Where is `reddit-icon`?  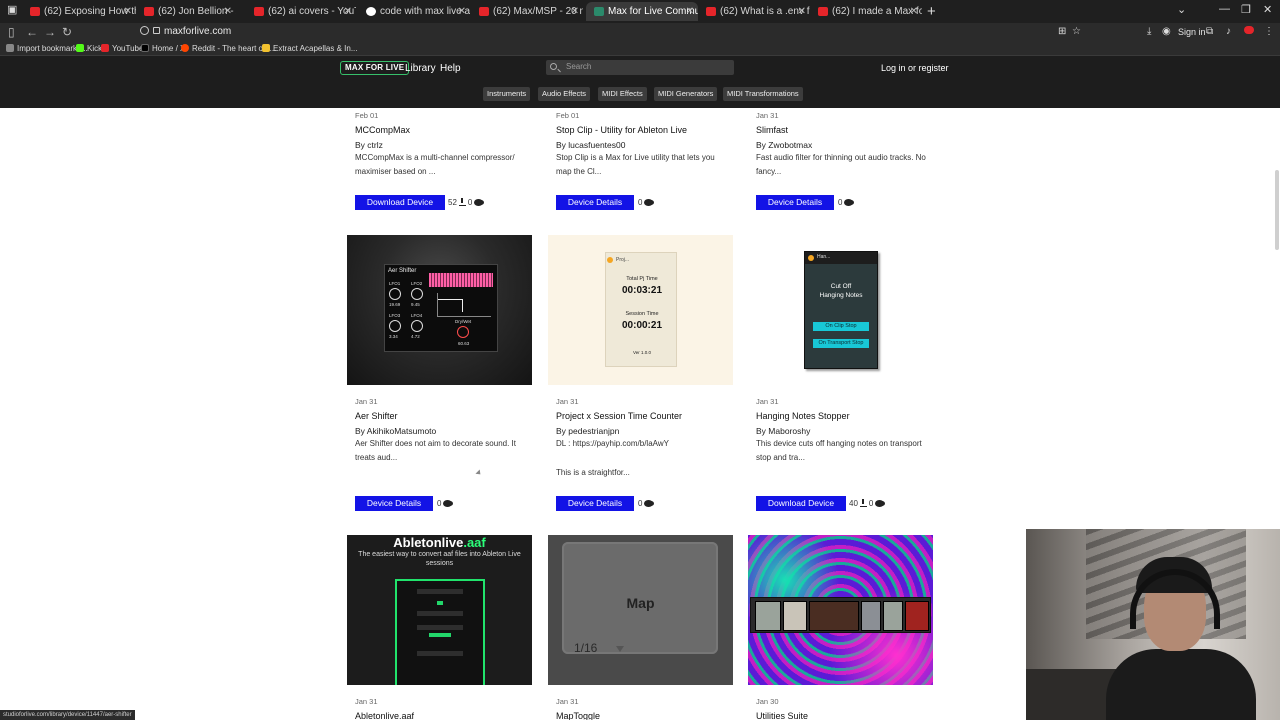 reddit-icon is located at coordinates (185, 48).